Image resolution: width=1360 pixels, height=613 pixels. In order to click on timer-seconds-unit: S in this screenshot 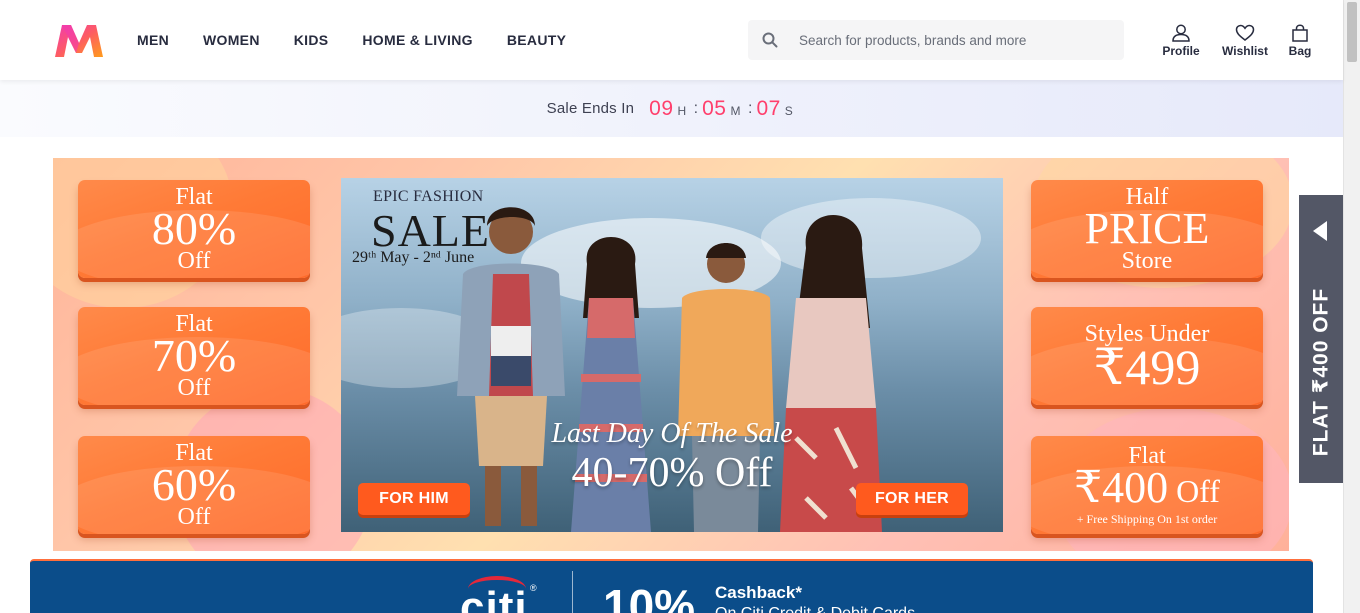, I will do `click(789, 110)`.